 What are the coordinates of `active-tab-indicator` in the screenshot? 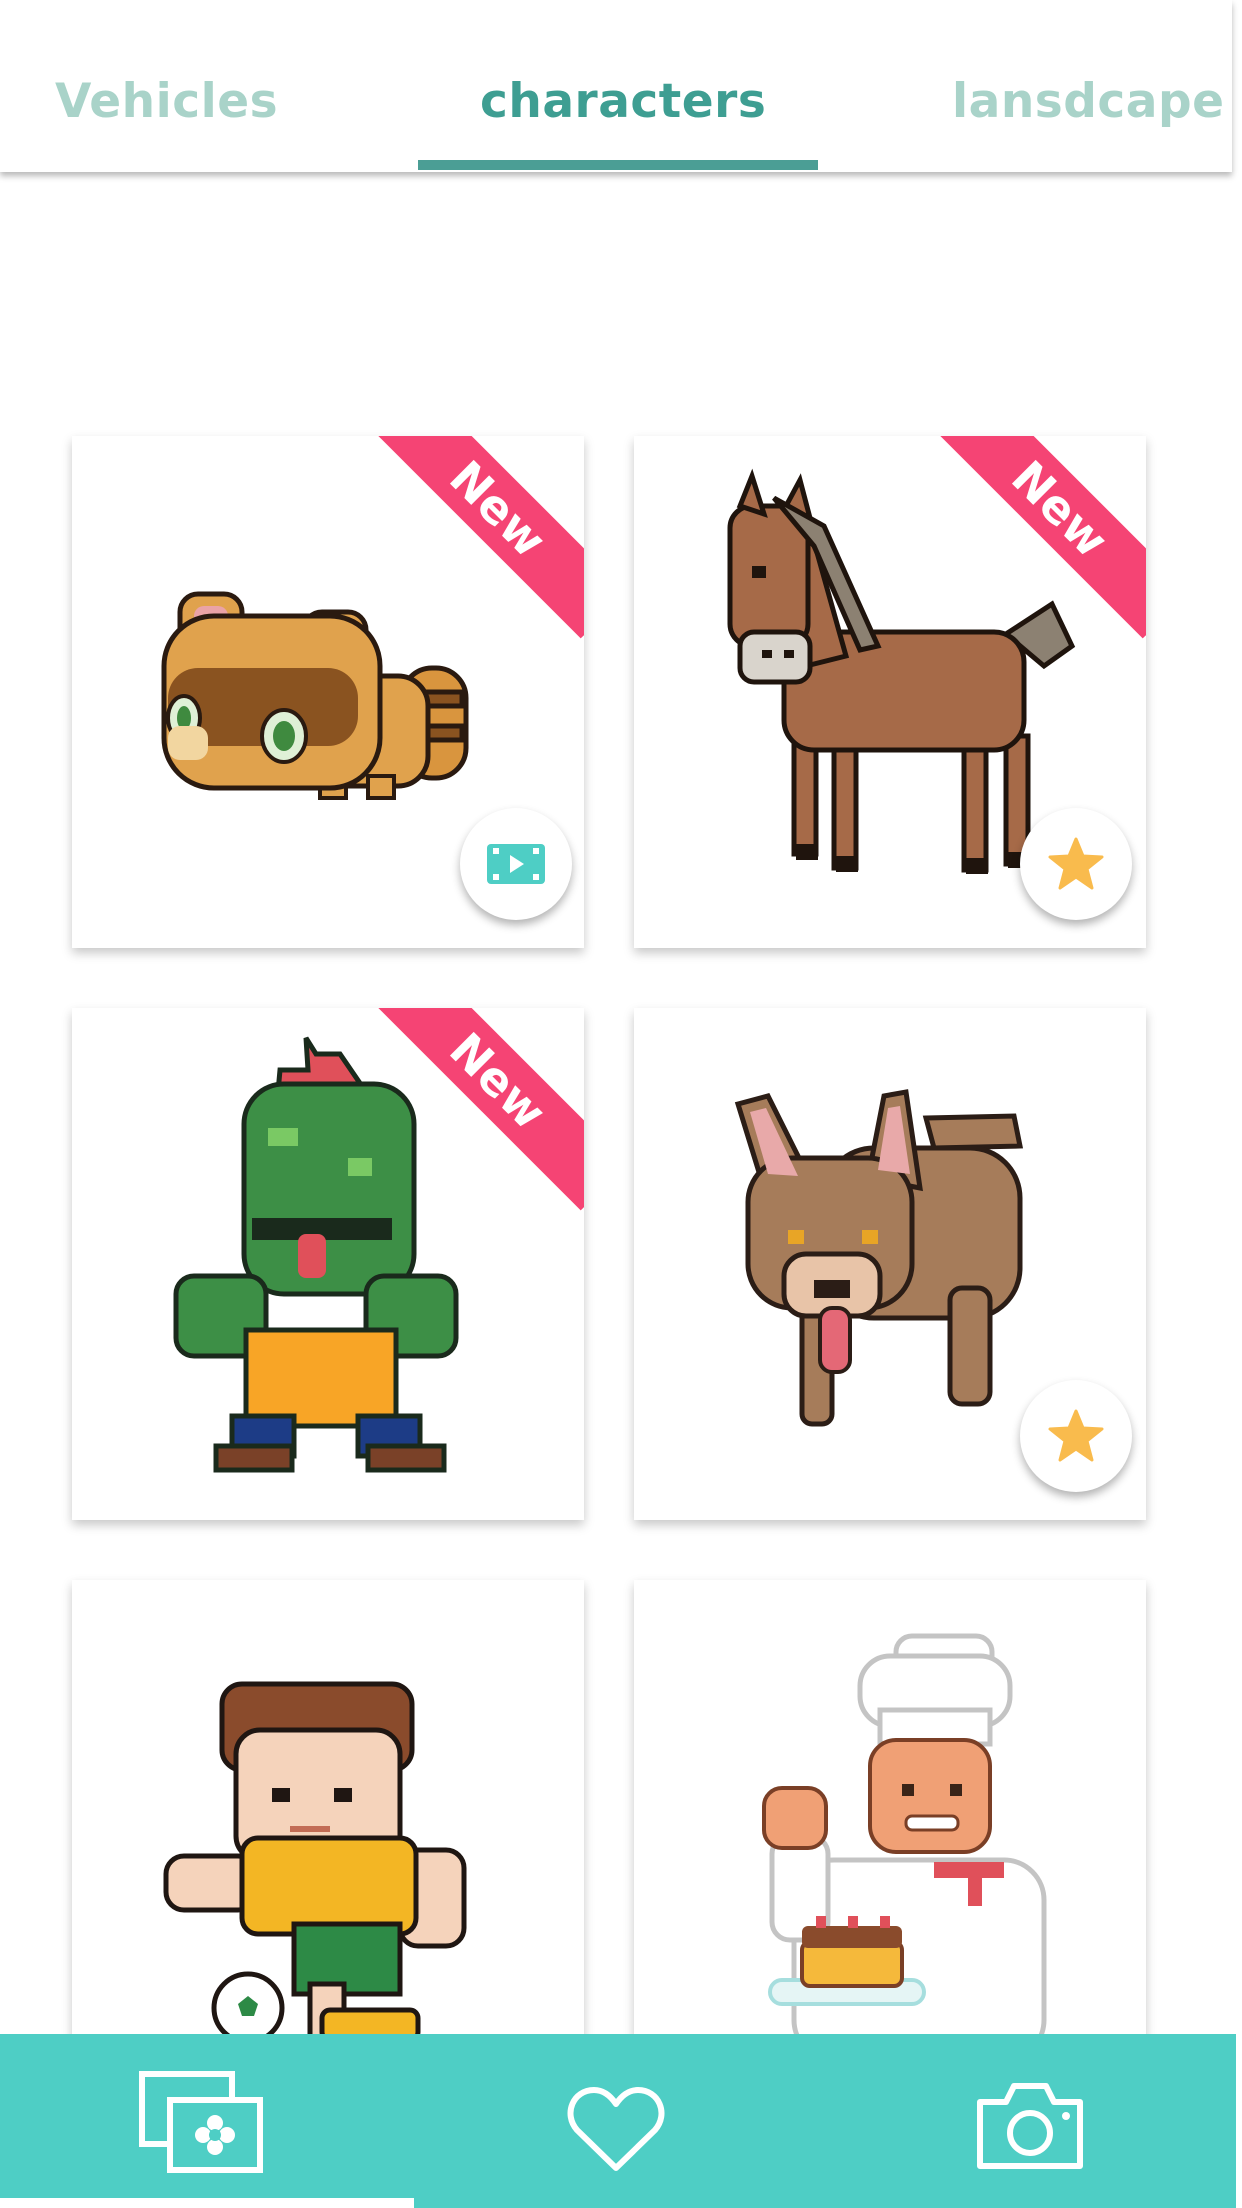 It's located at (618, 165).